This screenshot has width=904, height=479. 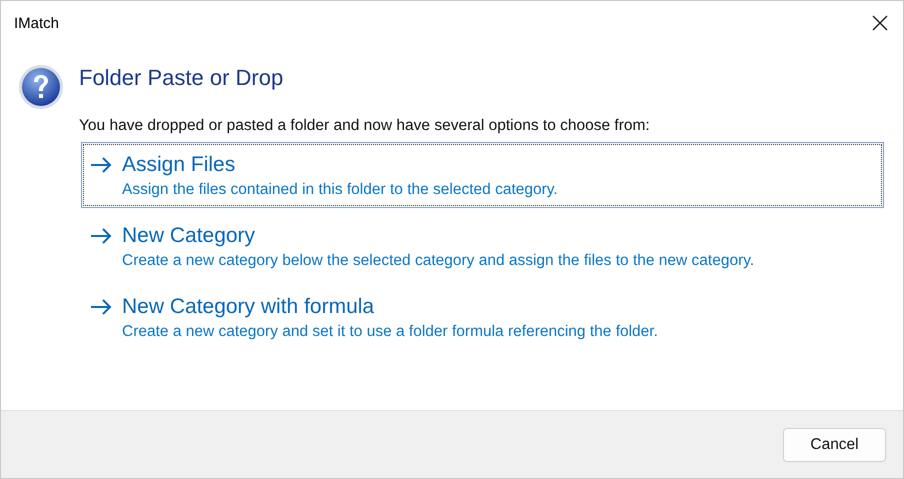 I want to click on intro-text: You have dropped or pasted a folder and now have several options to choose from:, so click(x=364, y=126).